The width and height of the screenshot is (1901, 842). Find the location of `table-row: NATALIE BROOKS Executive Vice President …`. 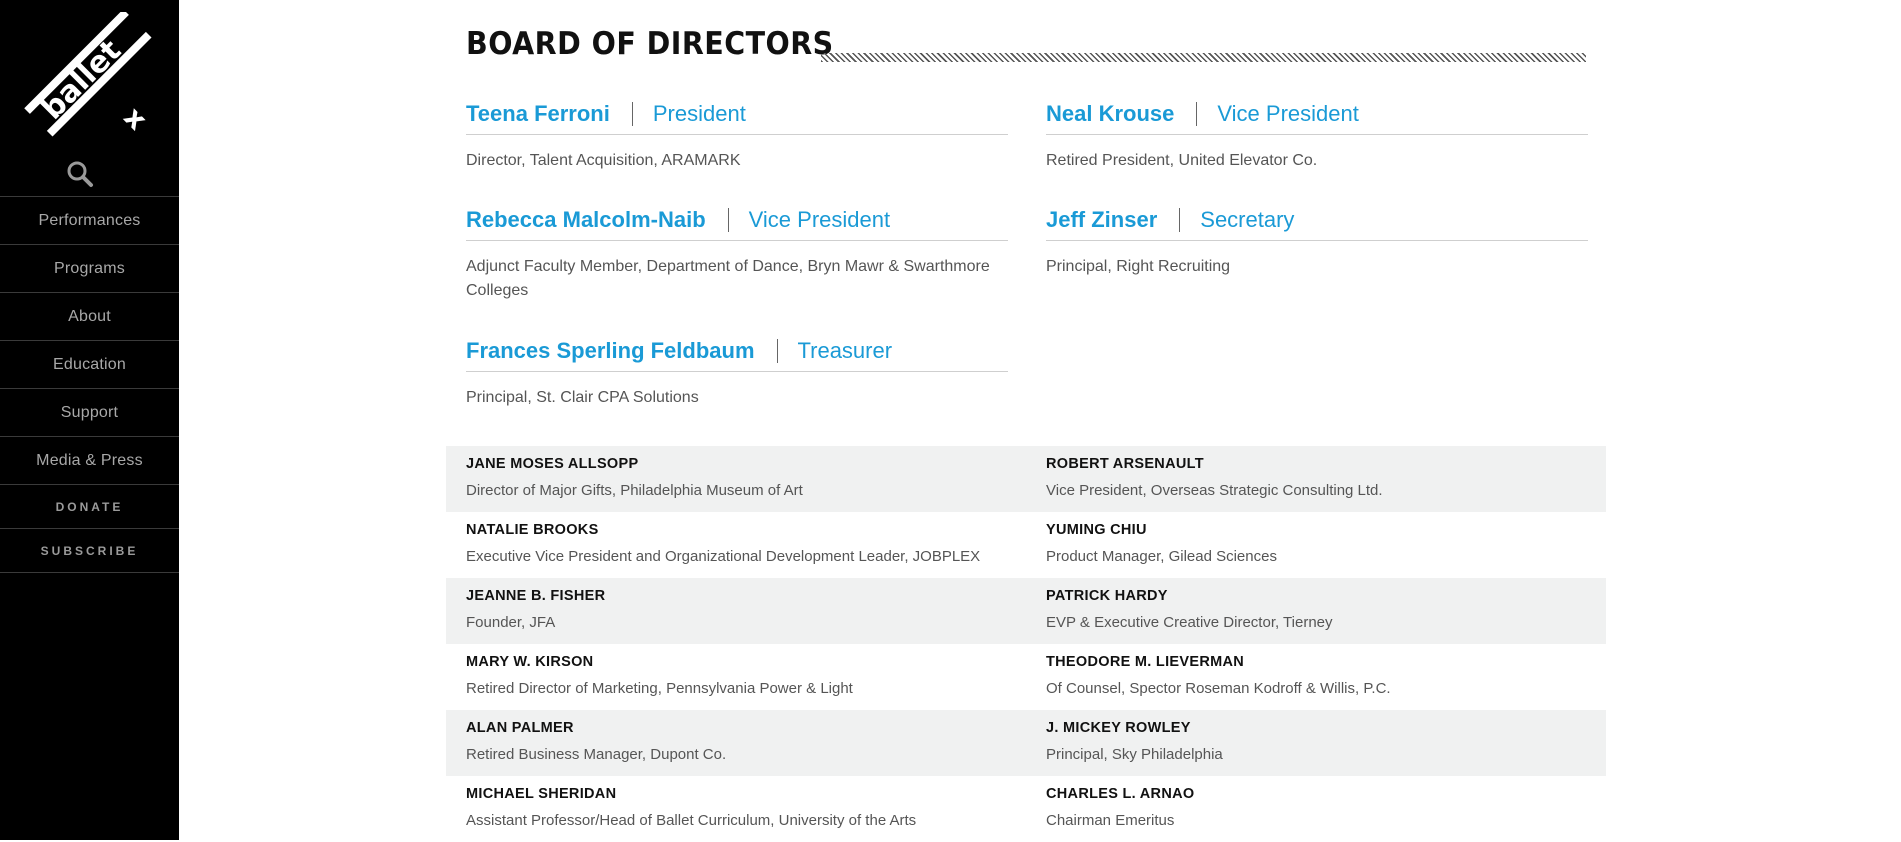

table-row: NATALIE BROOKS Executive Vice President … is located at coordinates (1026, 545).